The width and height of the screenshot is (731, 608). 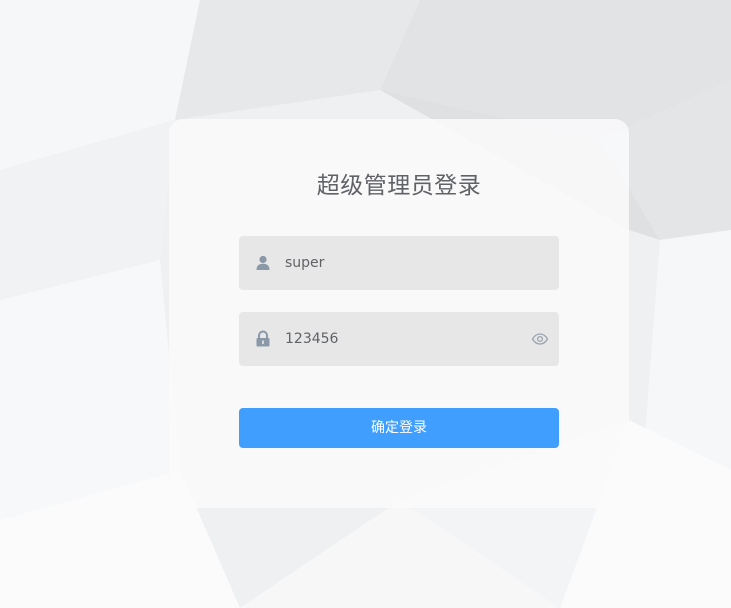 I want to click on user-icon, so click(x=263, y=262).